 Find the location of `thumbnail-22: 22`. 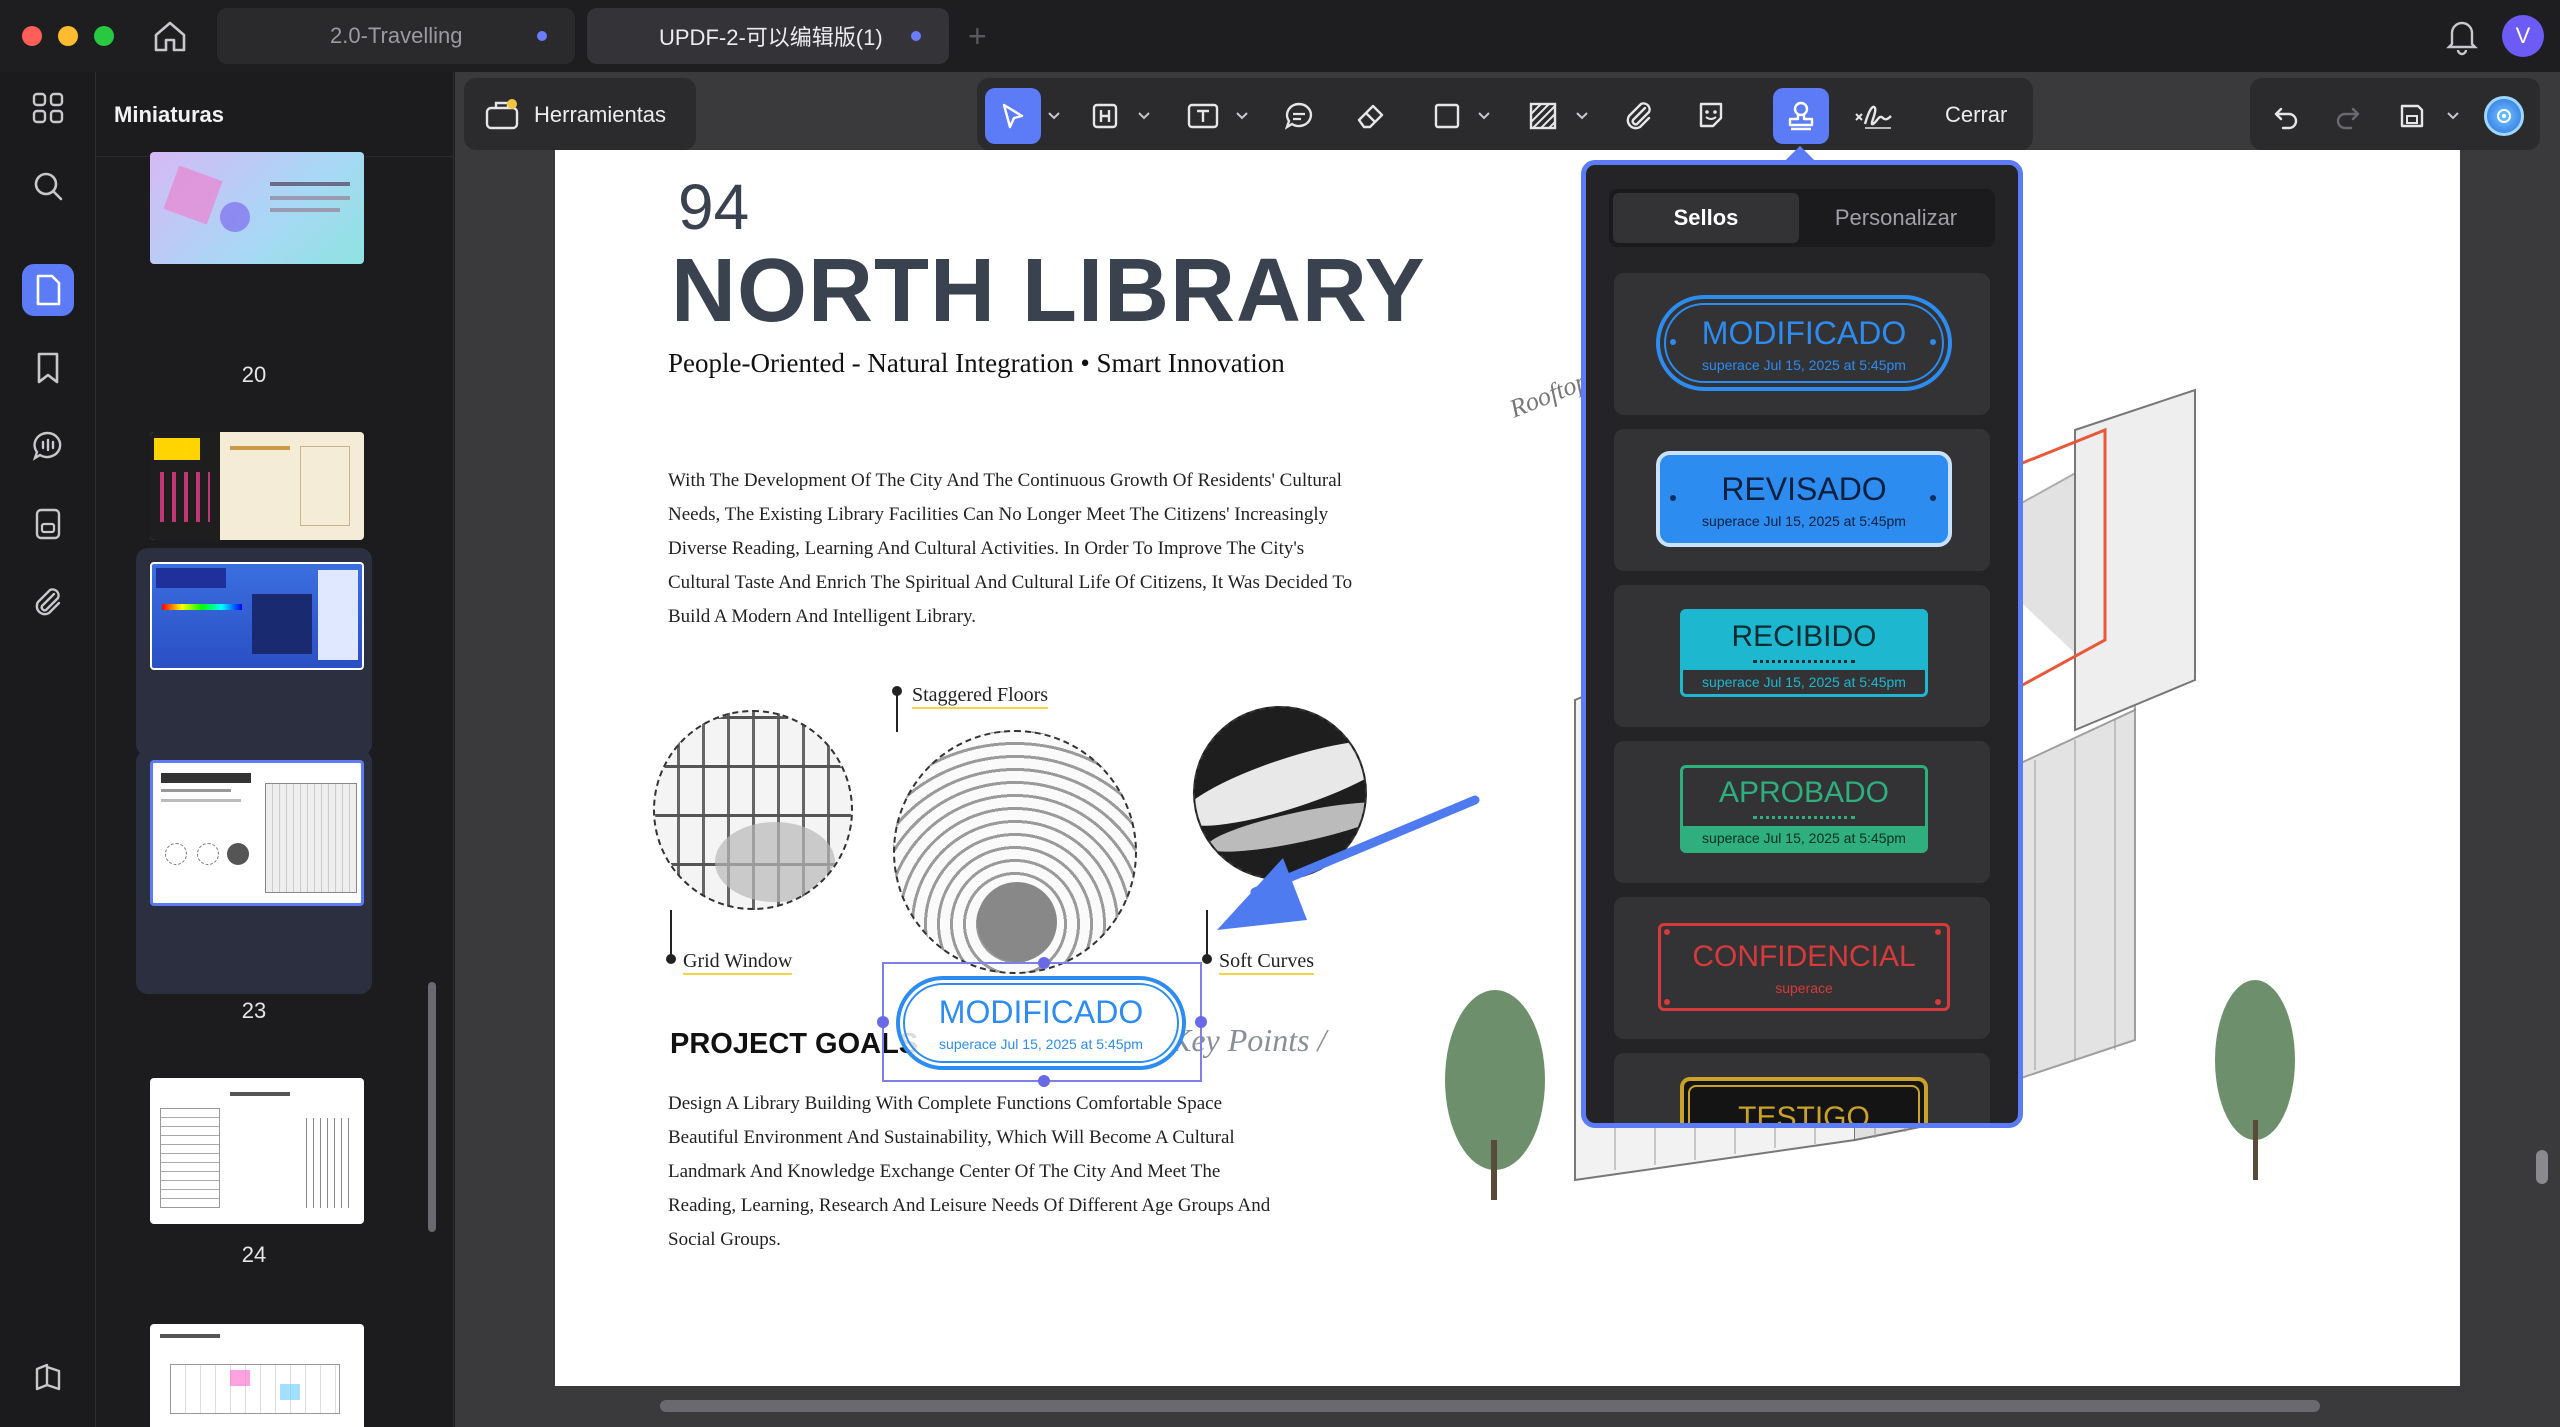

thumbnail-22: 22 is located at coordinates (254, 667).